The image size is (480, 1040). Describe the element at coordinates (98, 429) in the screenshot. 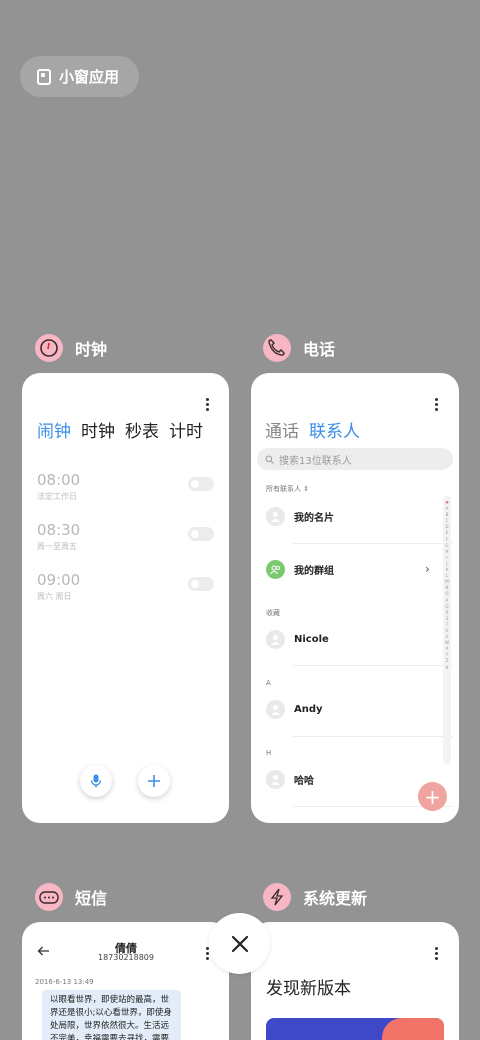

I see `tab-clock: 时钟` at that location.